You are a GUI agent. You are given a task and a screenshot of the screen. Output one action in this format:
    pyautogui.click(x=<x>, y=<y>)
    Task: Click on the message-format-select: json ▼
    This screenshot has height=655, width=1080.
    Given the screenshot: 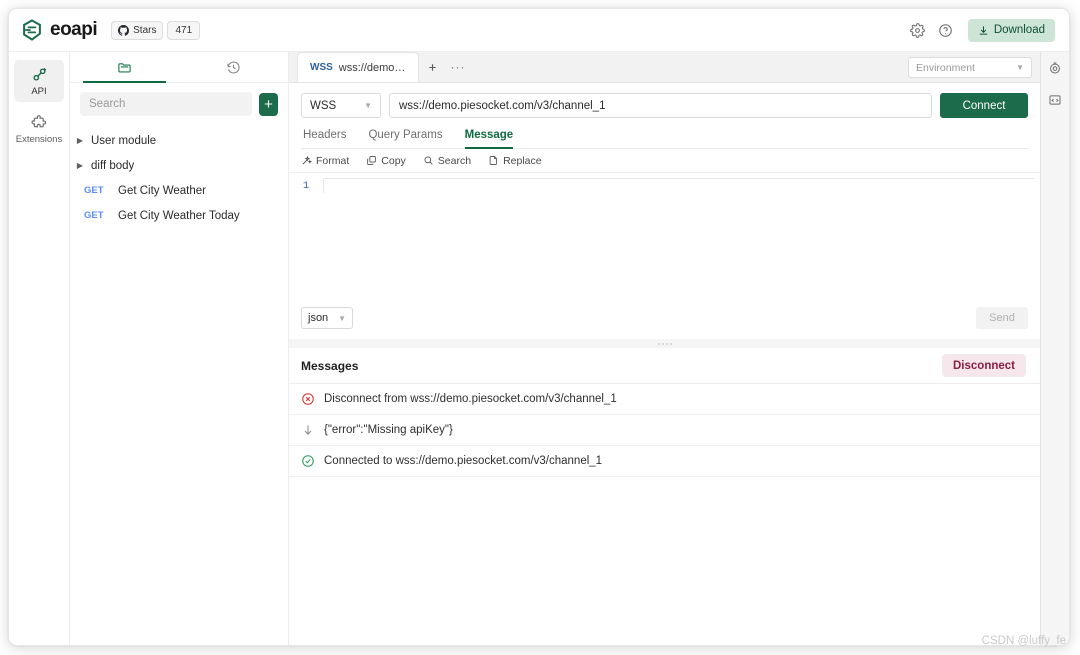 What is the action you would take?
    pyautogui.click(x=327, y=318)
    